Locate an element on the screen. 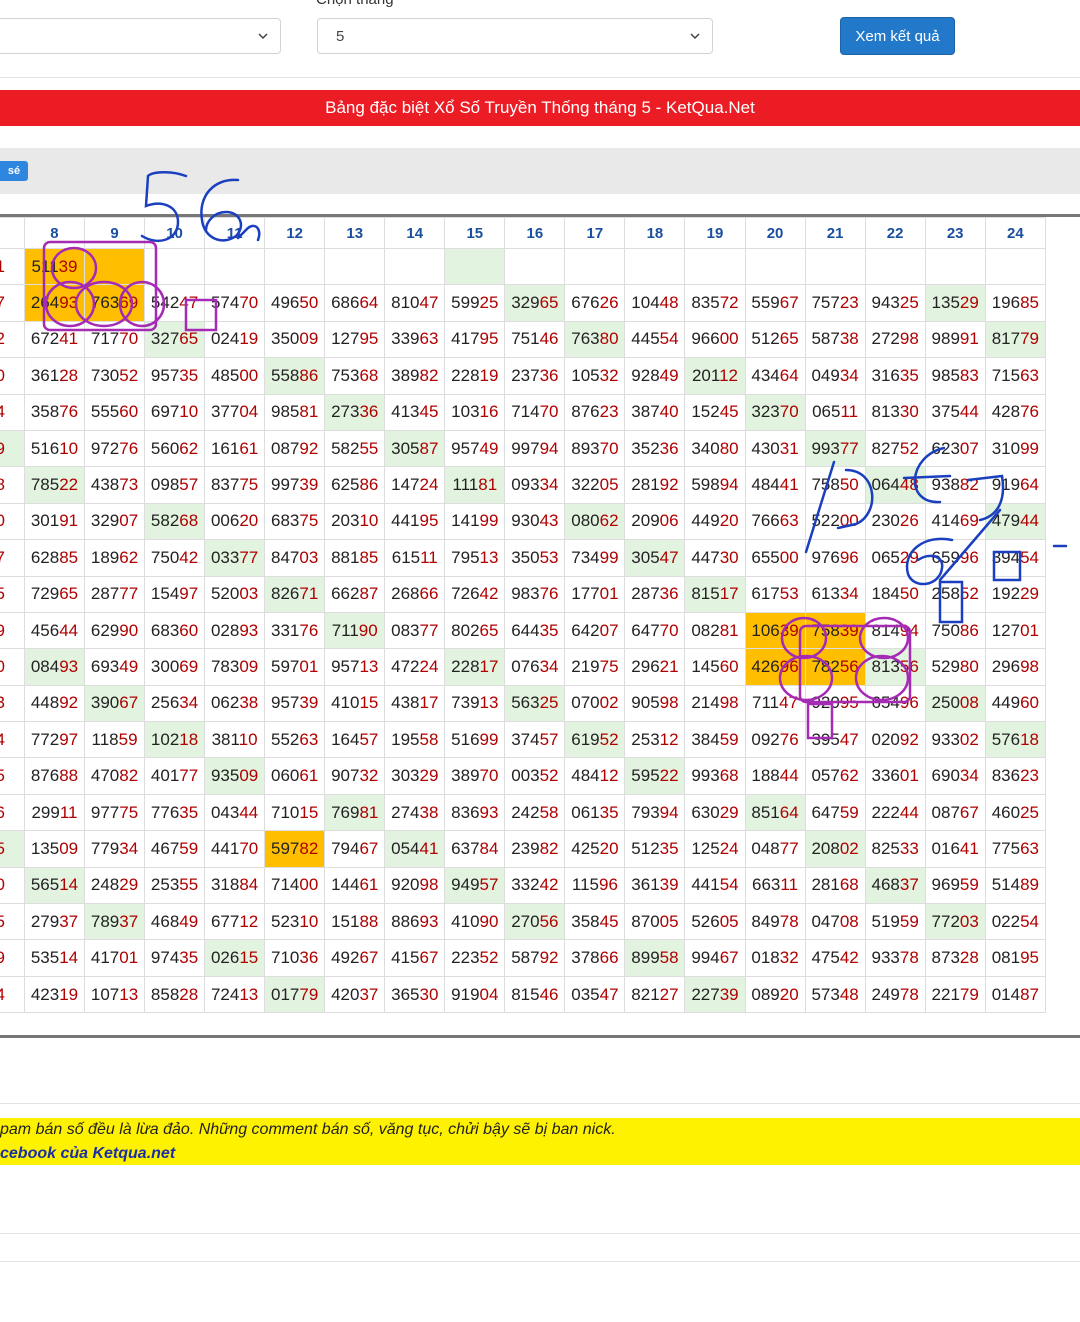 Image resolution: width=1080 pixels, height=1322 pixels. result-number: 36128 is located at coordinates (54, 375).